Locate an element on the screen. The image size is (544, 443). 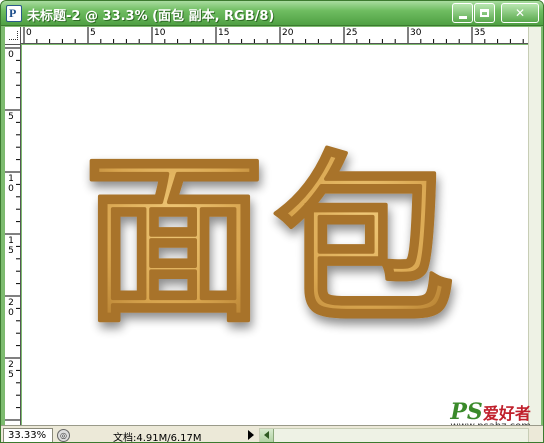
ruler-horizontal-ticks is located at coordinates (273, 35).